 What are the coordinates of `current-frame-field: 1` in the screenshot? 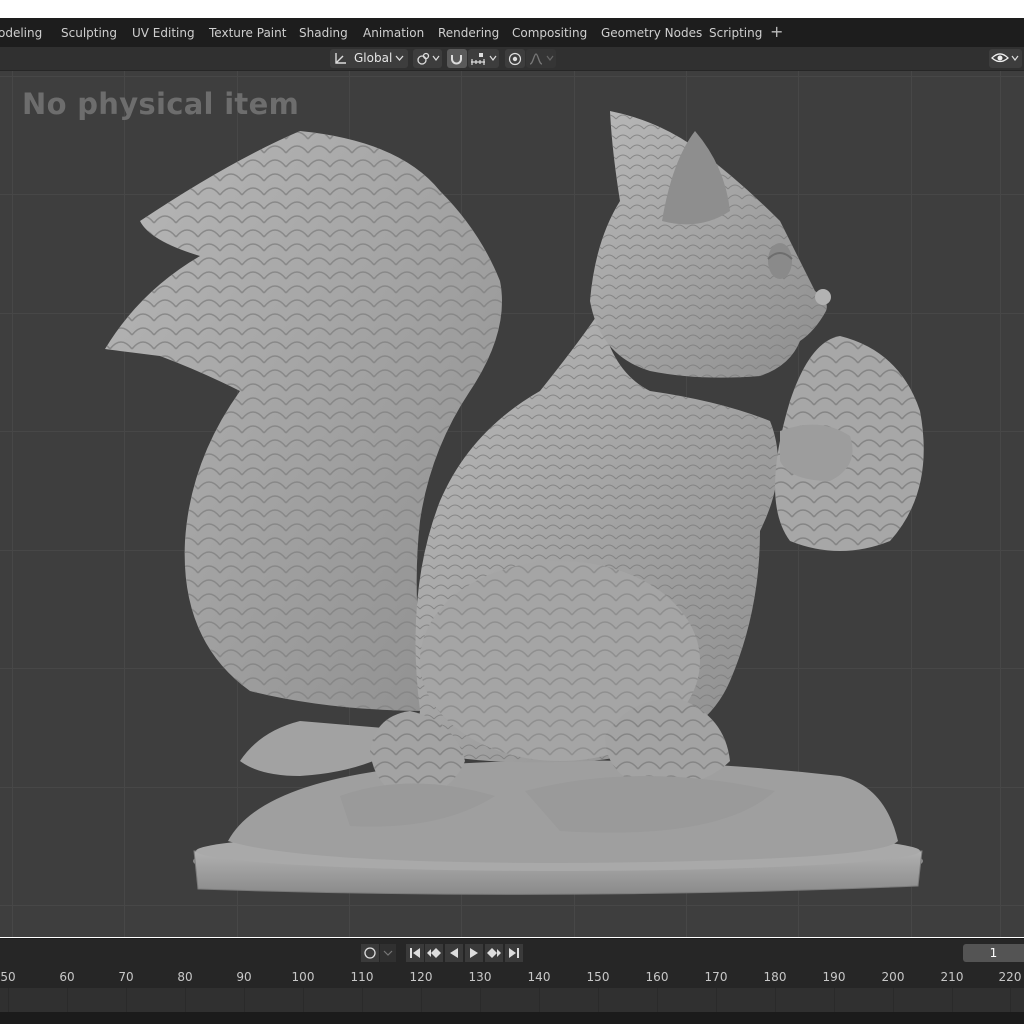 It's located at (993, 953).